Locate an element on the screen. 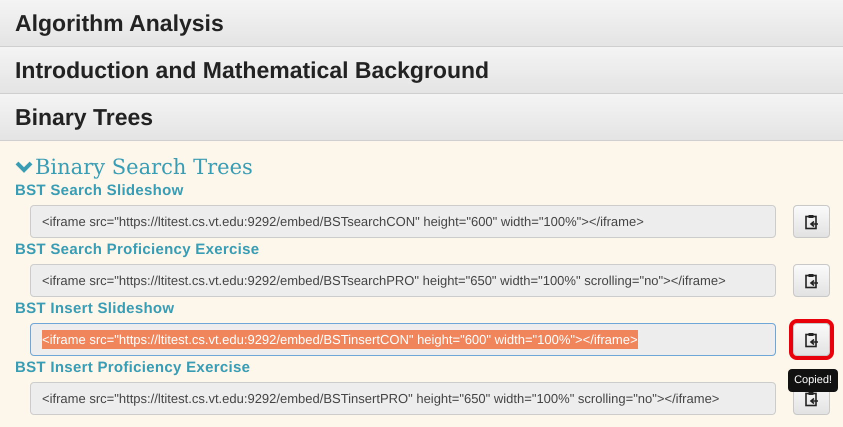  chevron-down-icon is located at coordinates (24, 167).